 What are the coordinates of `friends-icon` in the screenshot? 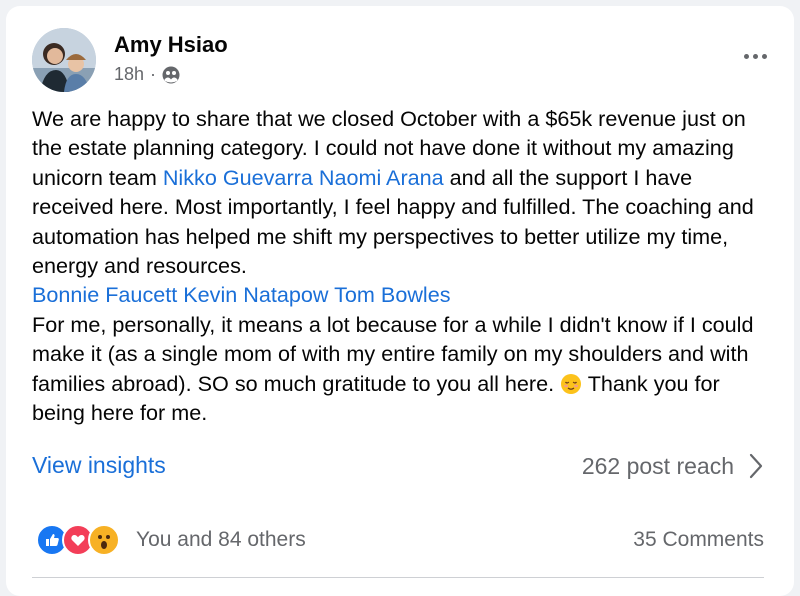 It's located at (171, 75).